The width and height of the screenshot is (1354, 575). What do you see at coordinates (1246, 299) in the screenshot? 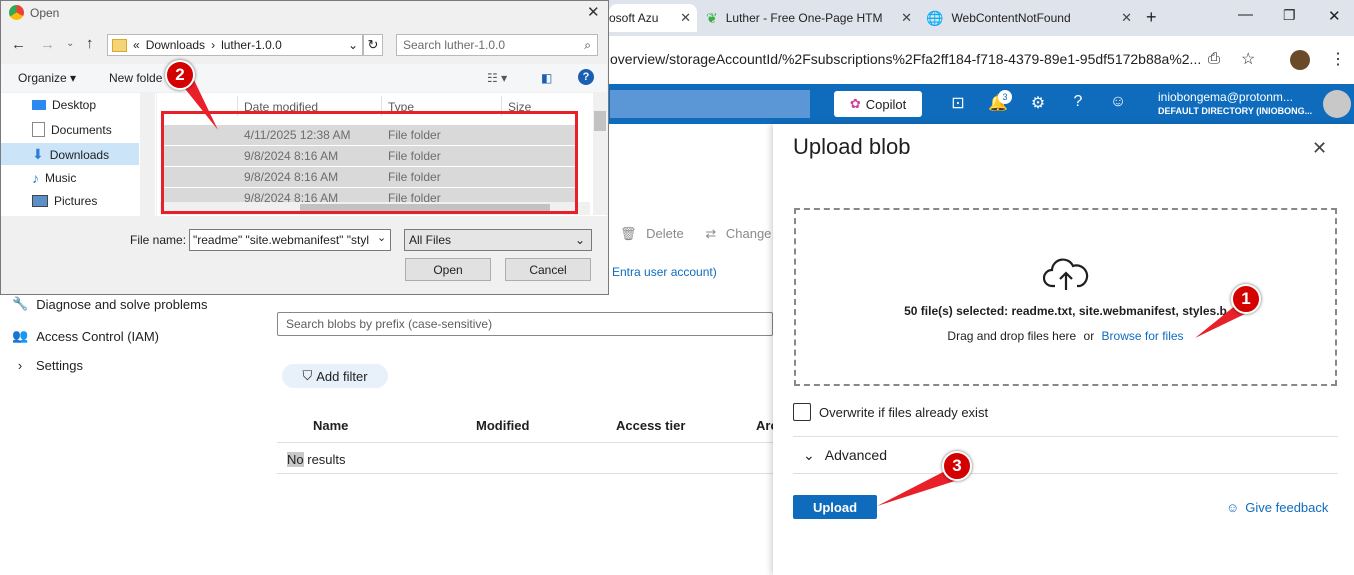
I see `annotation-badge-1: 1` at bounding box center [1246, 299].